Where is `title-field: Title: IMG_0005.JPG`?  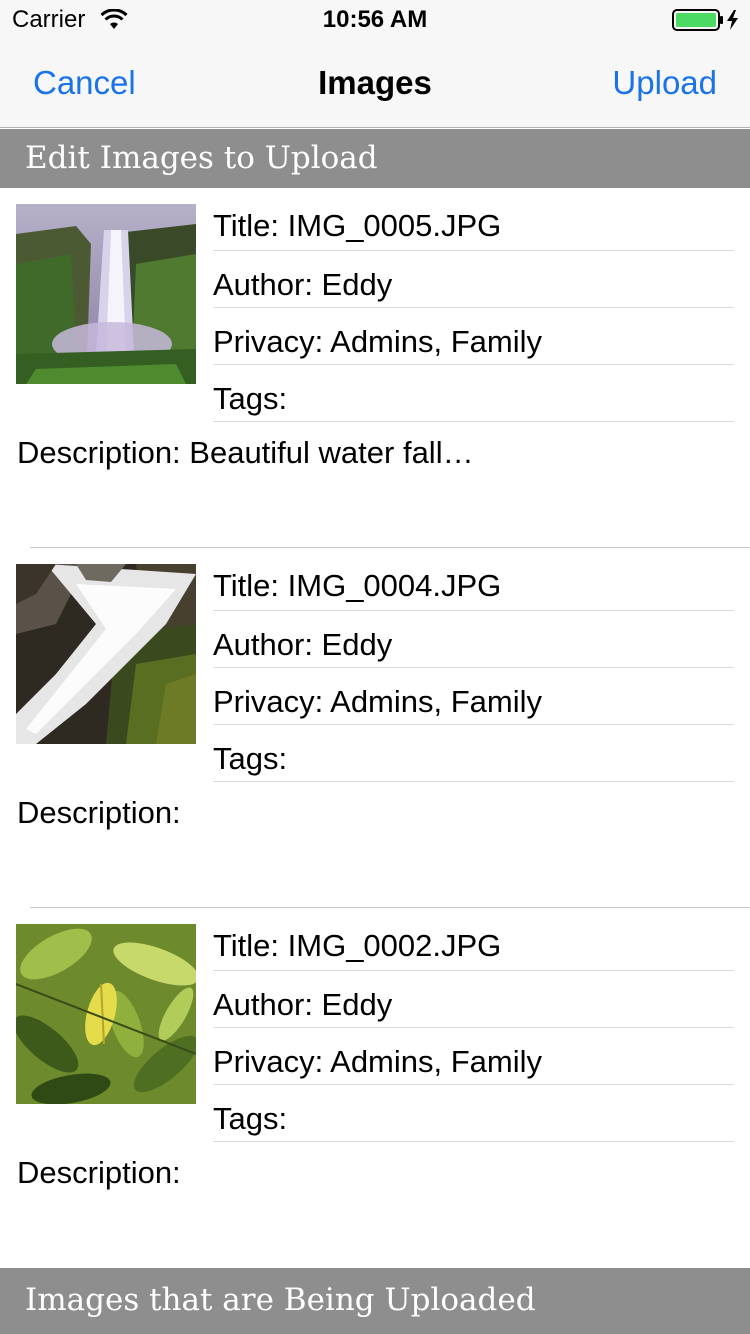 title-field: Title: IMG_0005.JPG is located at coordinates (473, 219).